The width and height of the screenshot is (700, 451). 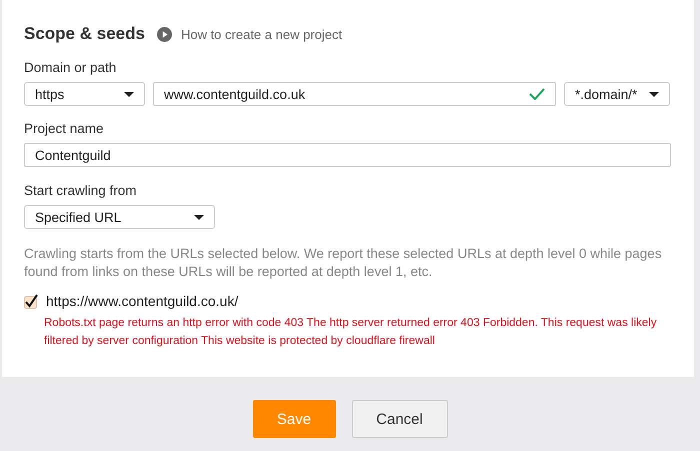 What do you see at coordinates (347, 155) in the screenshot?
I see `project-name-field: Contentguild` at bounding box center [347, 155].